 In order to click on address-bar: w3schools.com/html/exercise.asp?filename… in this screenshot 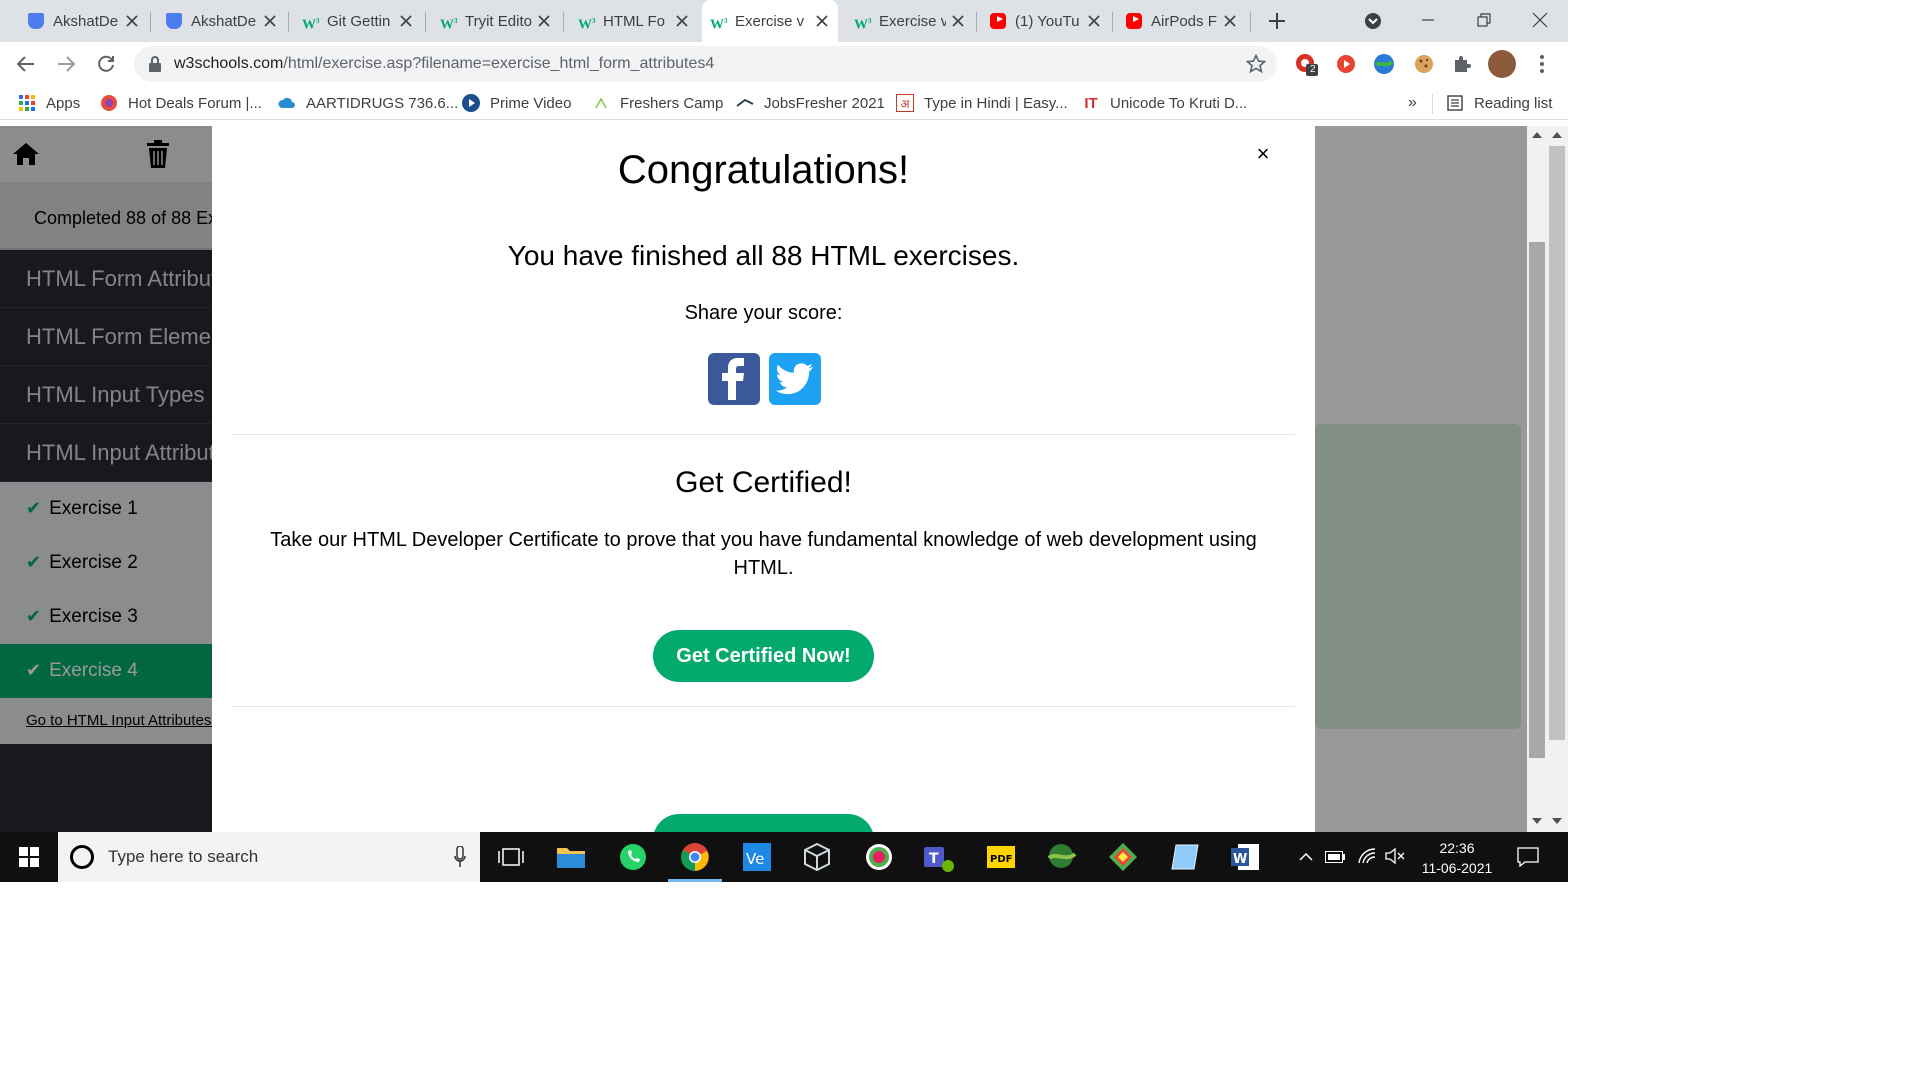, I will do `click(705, 64)`.